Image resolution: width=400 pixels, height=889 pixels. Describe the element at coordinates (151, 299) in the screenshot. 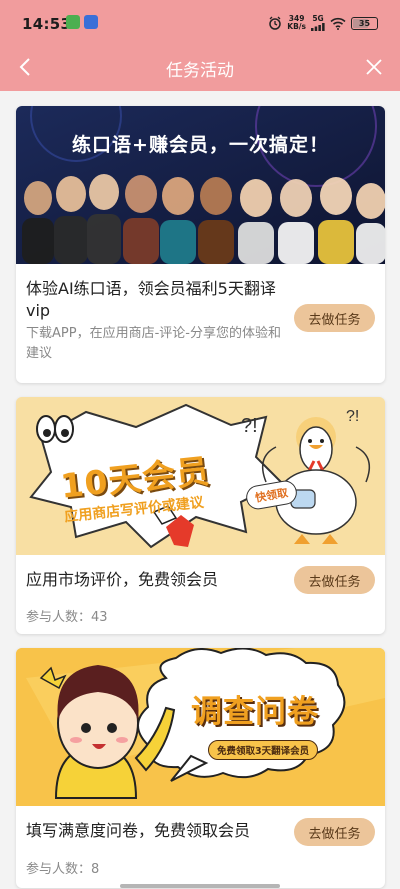

I see `task-title: 体验AI练口语，领会员福利5天翻译vip` at that location.